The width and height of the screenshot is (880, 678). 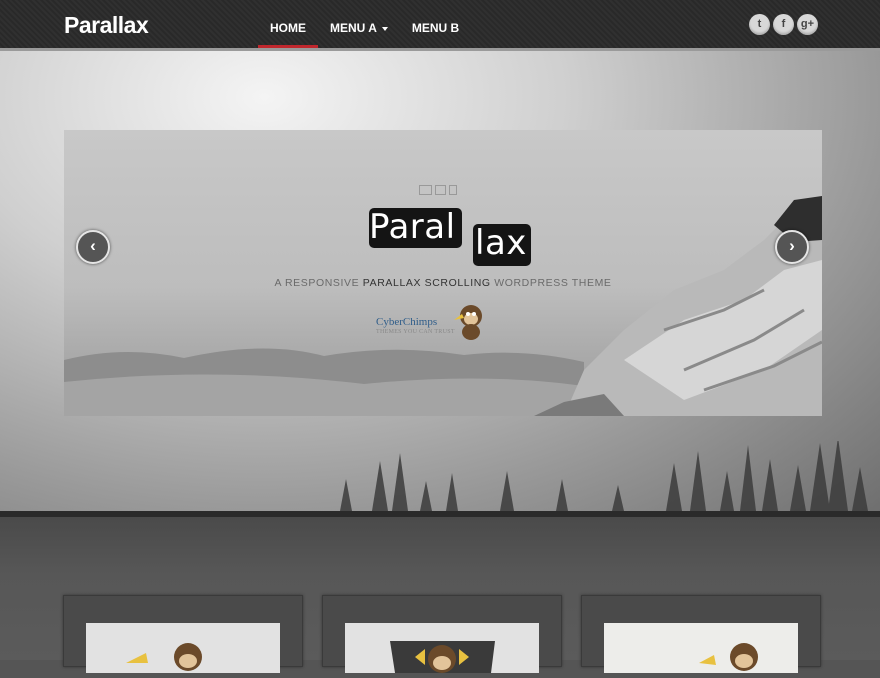 I want to click on slide-title-part2: lax, so click(x=502, y=245).